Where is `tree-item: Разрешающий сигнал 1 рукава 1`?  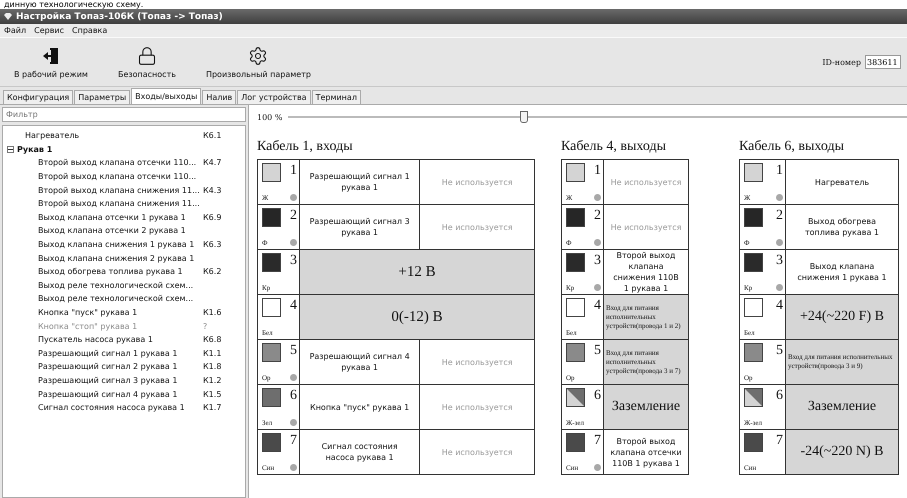
tree-item: Разрешающий сигнал 1 рукава 1 is located at coordinates (120, 353).